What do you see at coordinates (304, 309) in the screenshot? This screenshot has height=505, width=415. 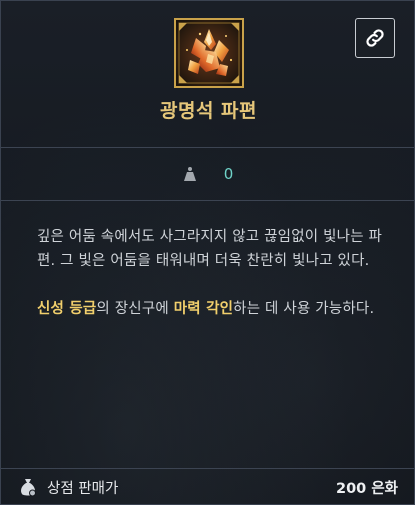 I see `usage-text: 하는 데 사용 가능하다.` at bounding box center [304, 309].